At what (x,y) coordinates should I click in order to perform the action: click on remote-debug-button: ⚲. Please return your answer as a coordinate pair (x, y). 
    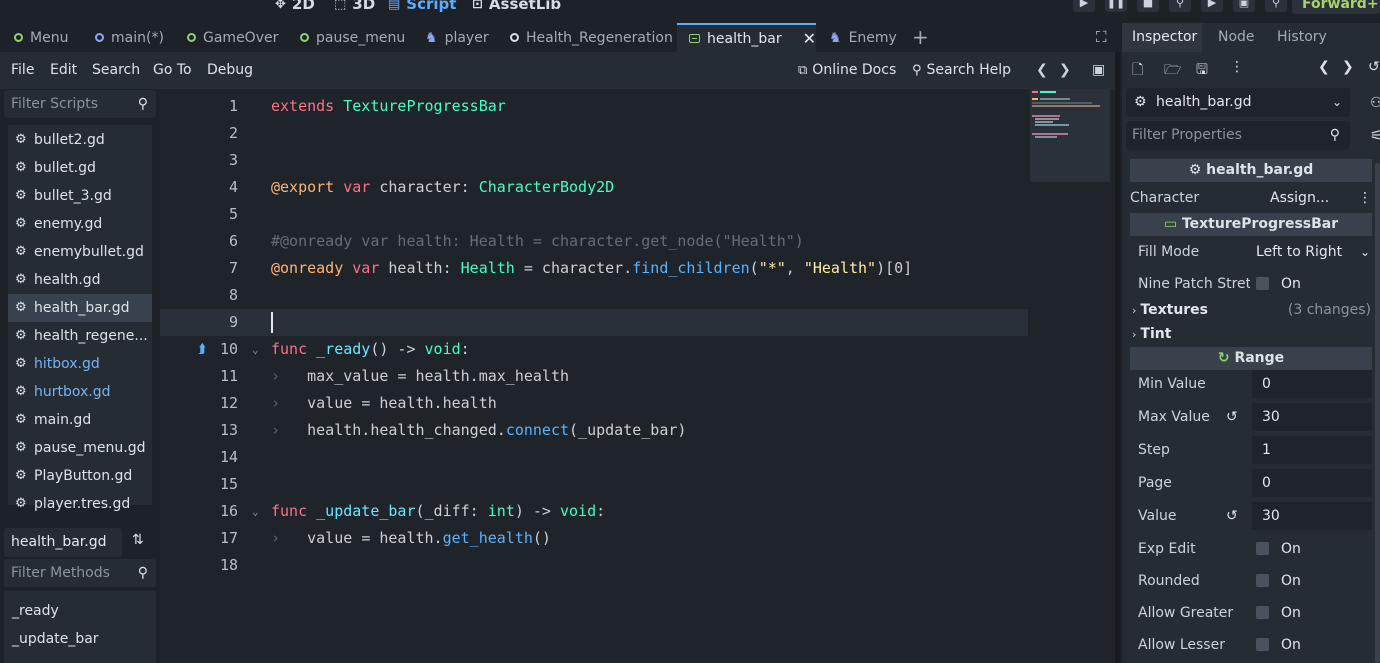
    Looking at the image, I should click on (1180, 6).